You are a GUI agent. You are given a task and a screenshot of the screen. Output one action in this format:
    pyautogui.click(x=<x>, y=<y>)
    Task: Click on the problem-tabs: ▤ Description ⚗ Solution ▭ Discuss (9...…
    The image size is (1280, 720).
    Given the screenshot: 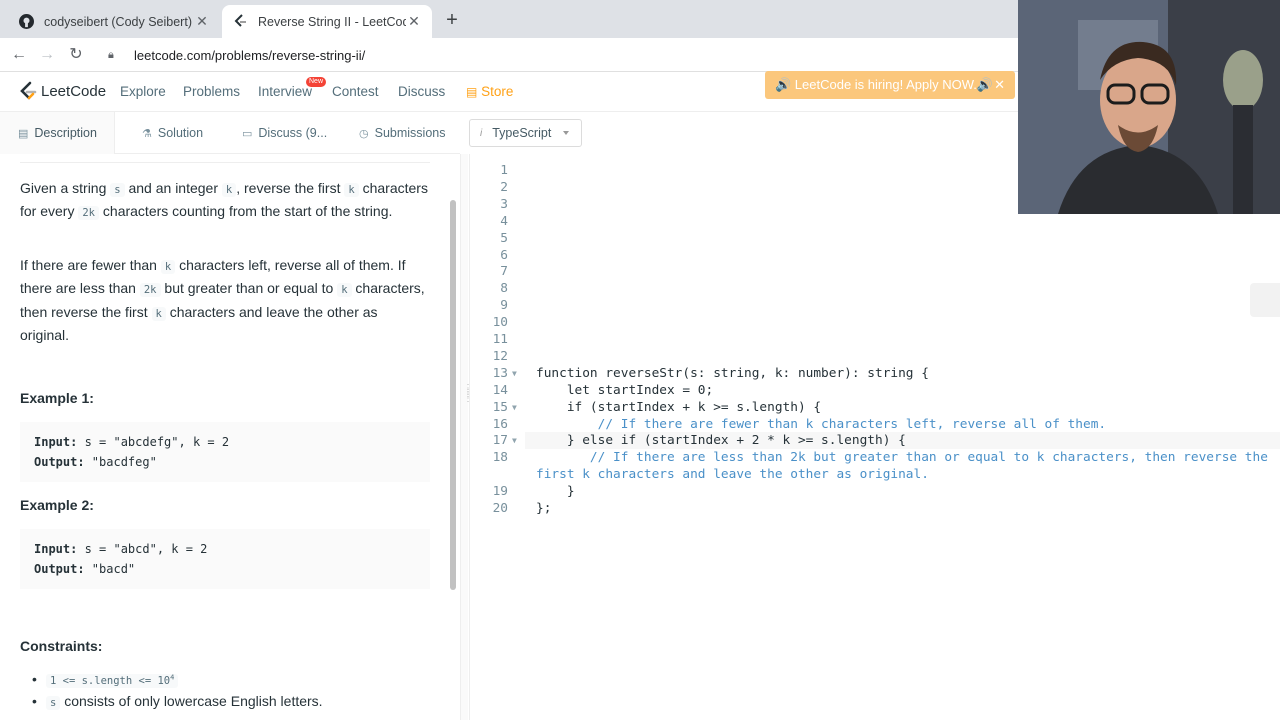 What is the action you would take?
    pyautogui.click(x=230, y=133)
    